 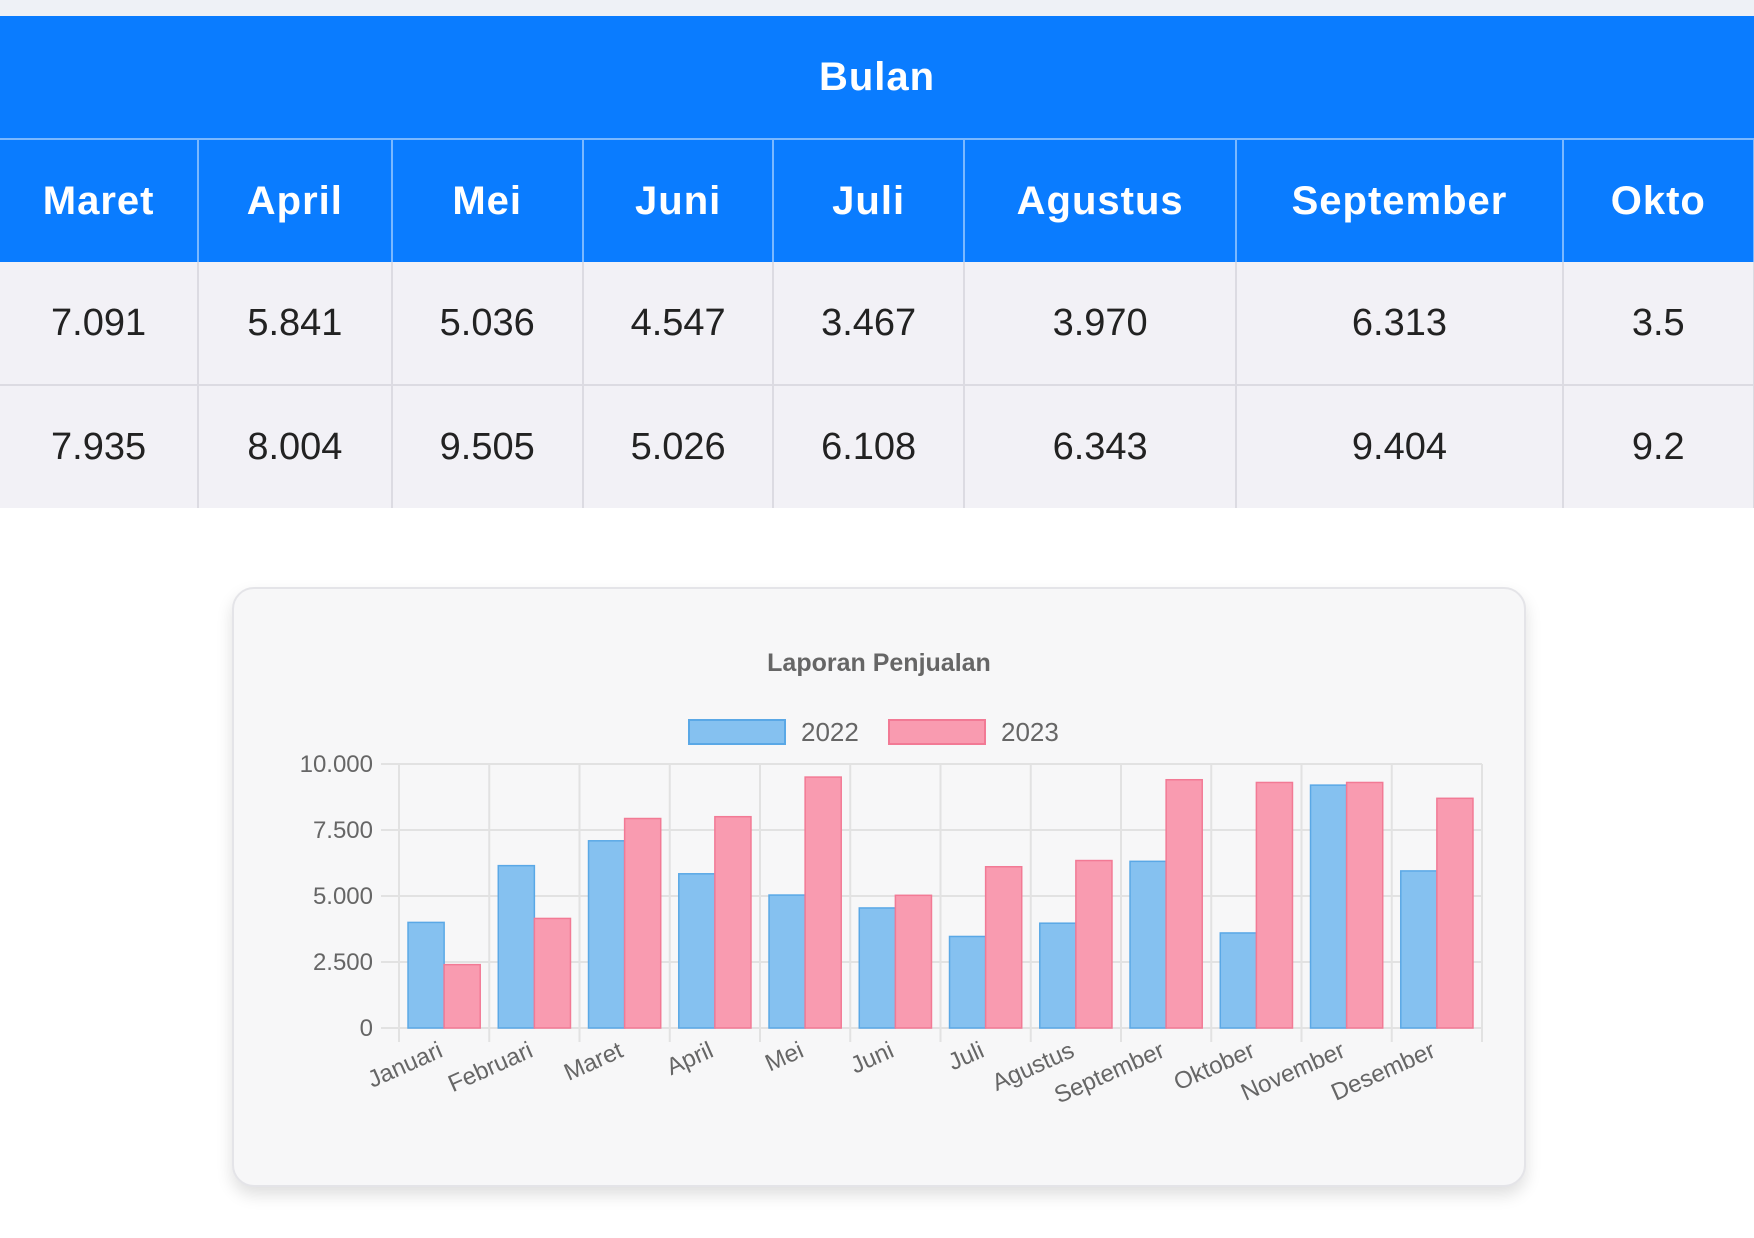 I want to click on column-header-oktober: Okto, so click(x=1658, y=200).